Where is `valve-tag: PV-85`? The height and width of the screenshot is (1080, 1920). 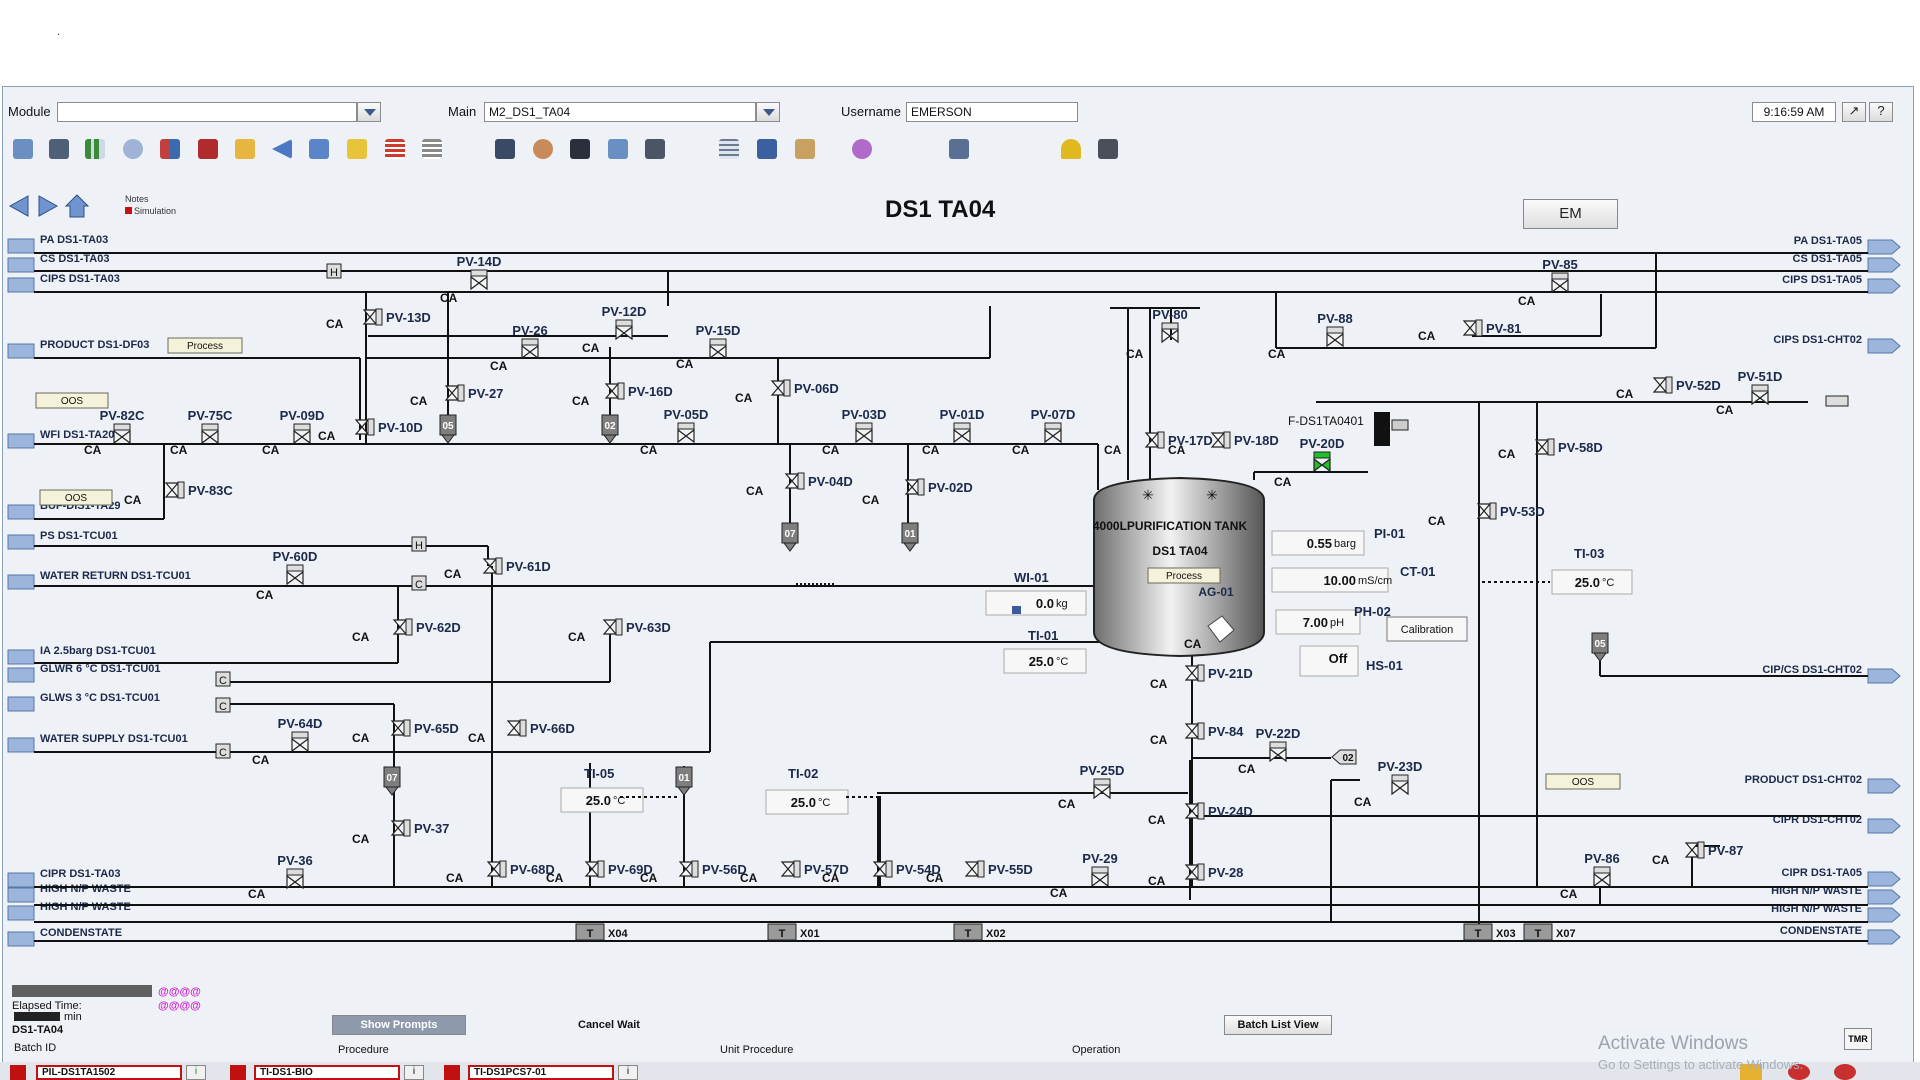
valve-tag: PV-85 is located at coordinates (1559, 264).